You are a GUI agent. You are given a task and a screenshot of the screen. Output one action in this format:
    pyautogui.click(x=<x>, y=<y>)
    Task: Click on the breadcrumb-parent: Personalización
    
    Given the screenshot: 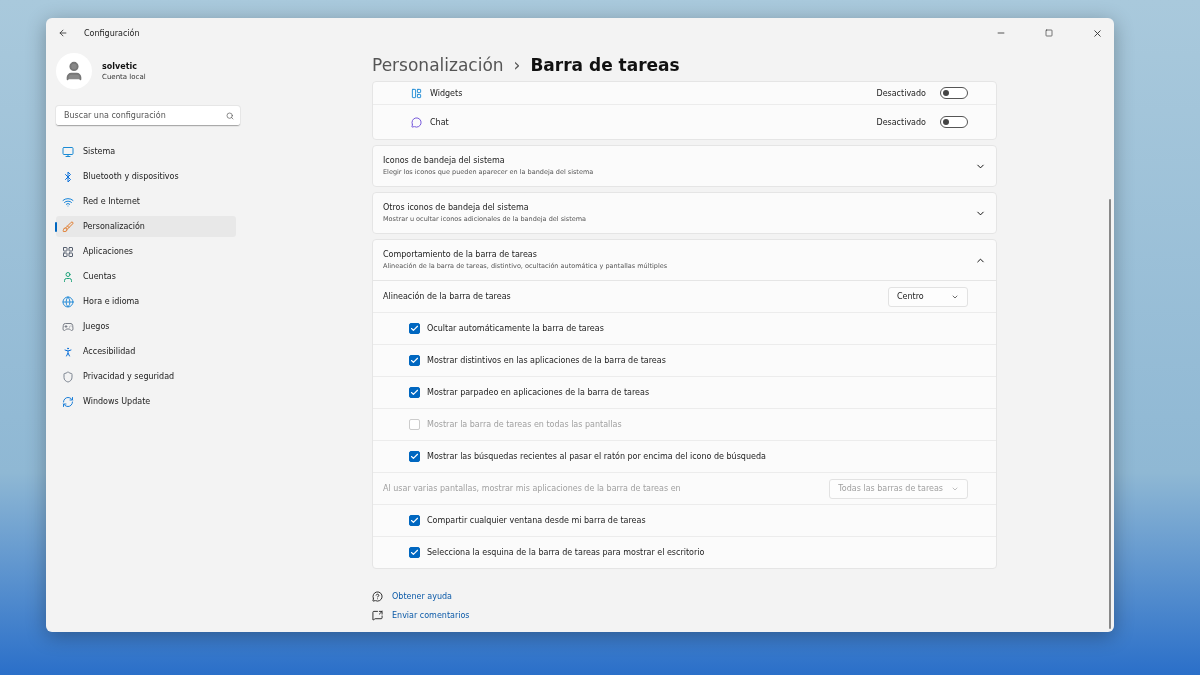 What is the action you would take?
    pyautogui.click(x=438, y=65)
    